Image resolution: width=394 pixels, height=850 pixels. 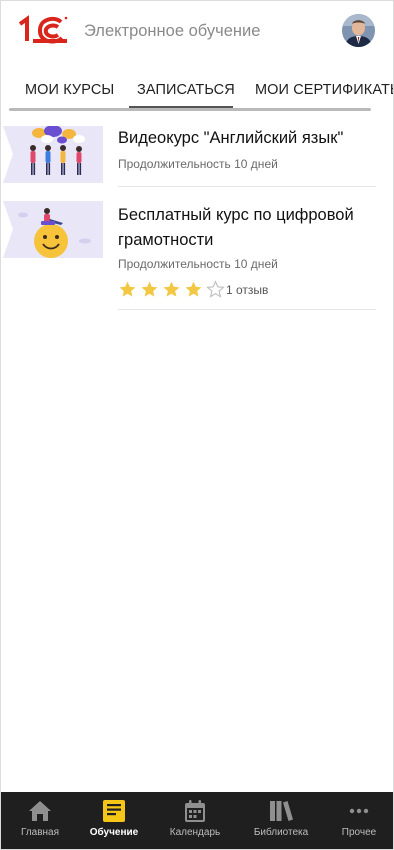 I want to click on user-avatar, so click(x=358, y=30).